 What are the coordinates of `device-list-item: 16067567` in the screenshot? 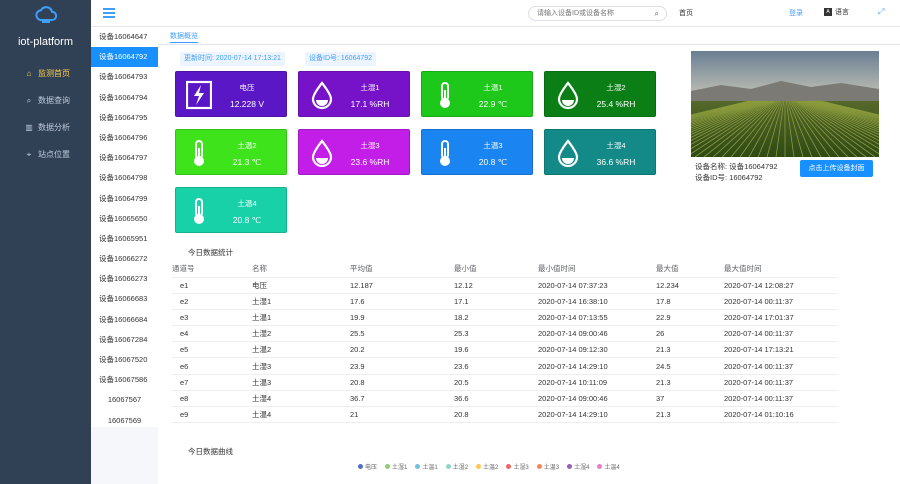 It's located at (124, 400).